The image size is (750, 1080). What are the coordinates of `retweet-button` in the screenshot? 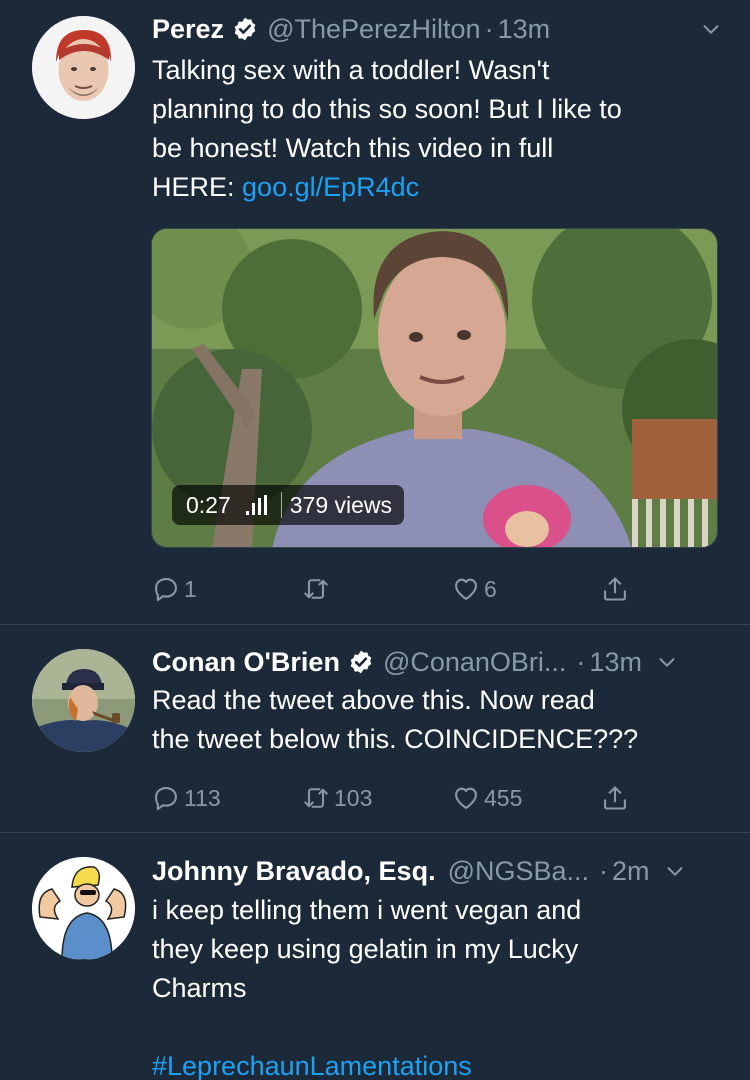 It's located at (318, 589).